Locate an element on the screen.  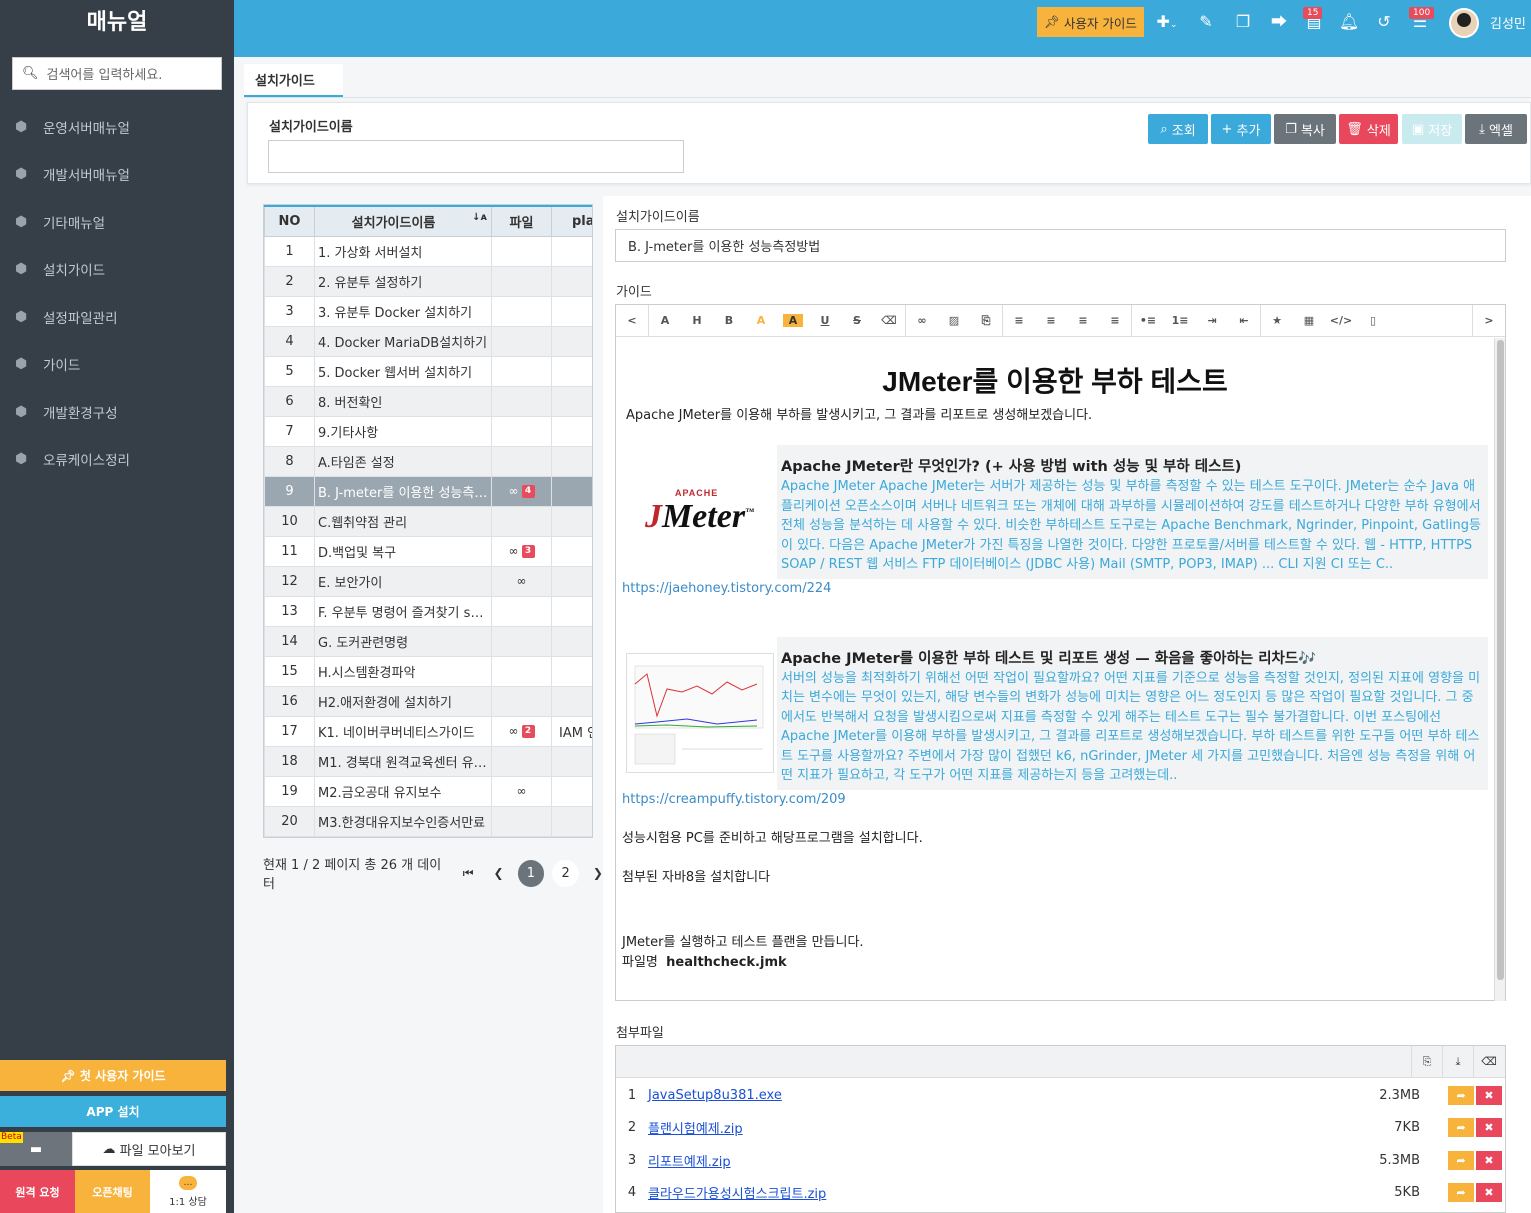
align-justify-icon: ≡ is located at coordinates (1115, 320).